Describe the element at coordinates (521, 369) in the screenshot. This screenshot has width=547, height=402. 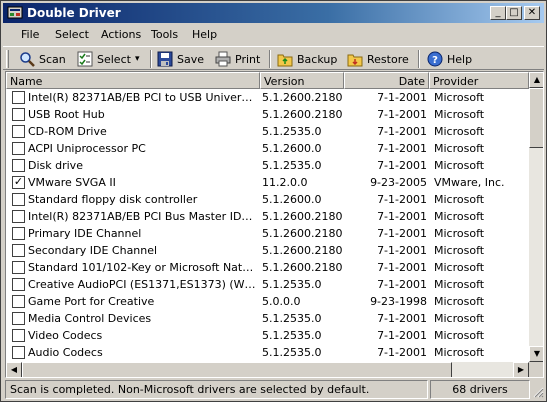
I see `scroll-right-button: ▶` at that location.